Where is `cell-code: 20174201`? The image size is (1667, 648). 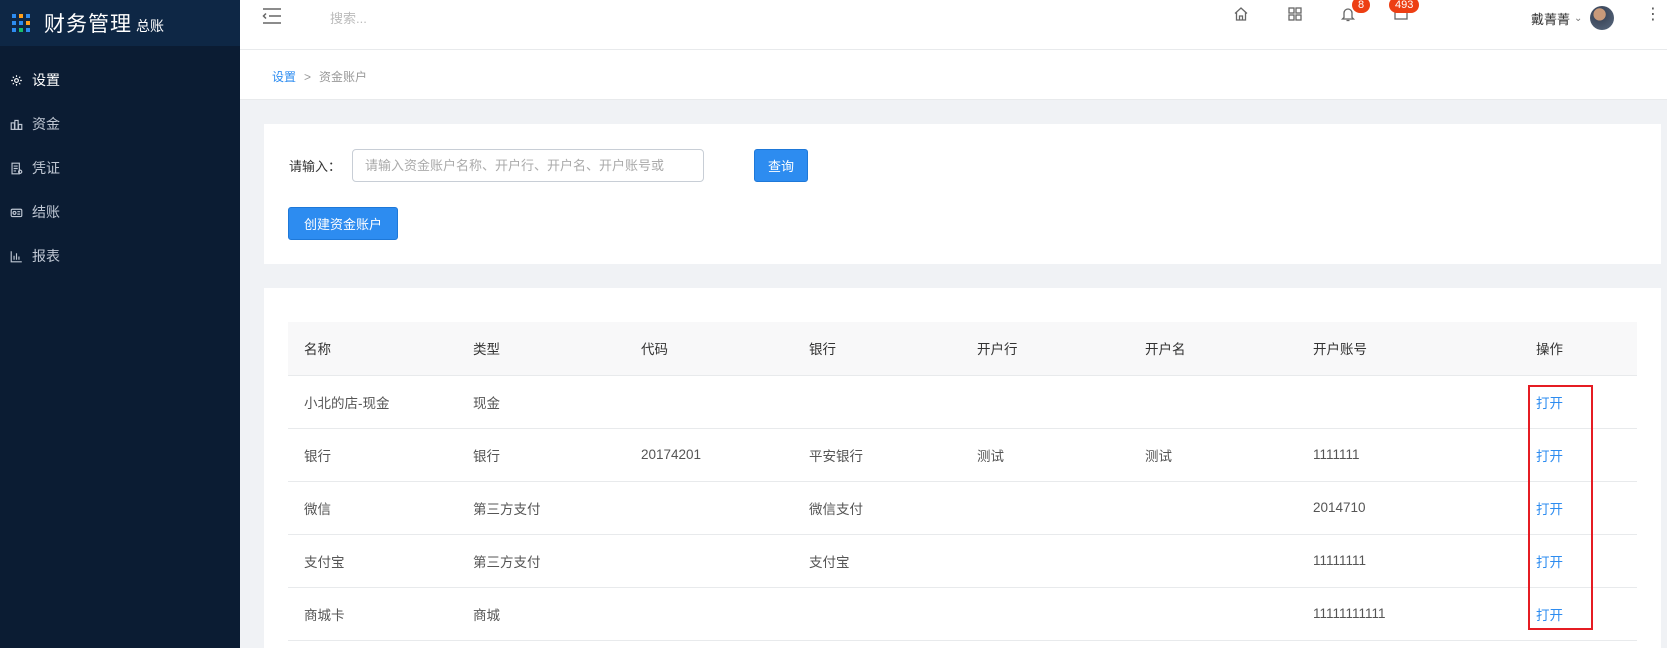 cell-code: 20174201 is located at coordinates (709, 455).